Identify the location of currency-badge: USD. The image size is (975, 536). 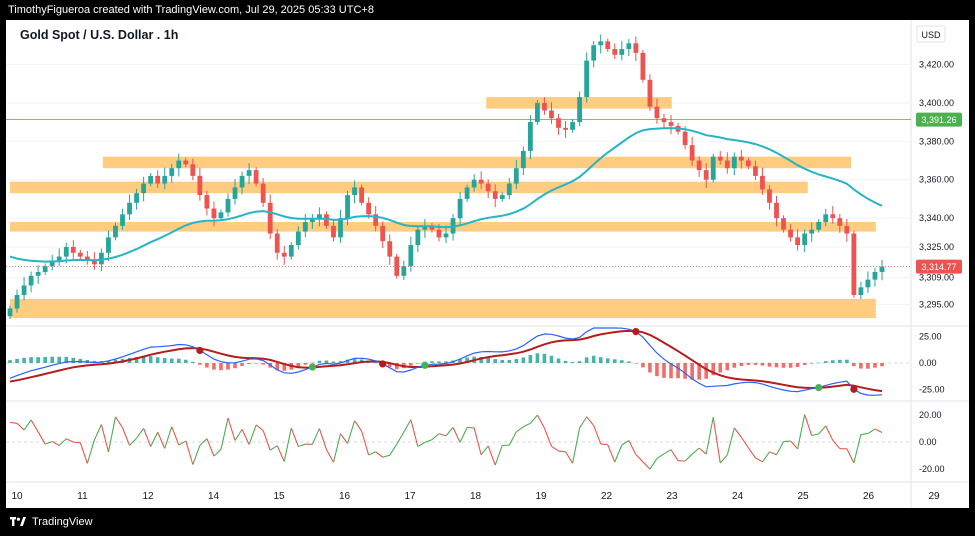
(931, 35).